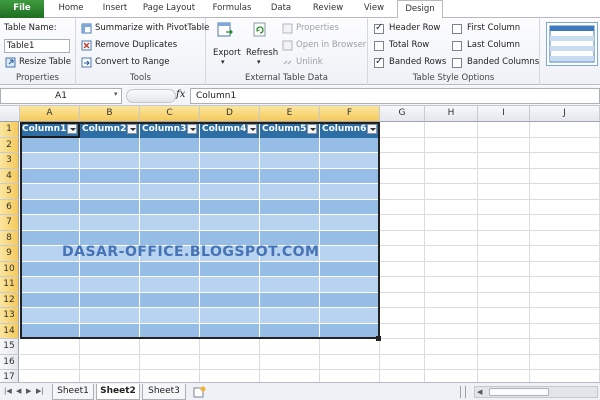 The image size is (600, 400). Describe the element at coordinates (281, 9) in the screenshot. I see `tab-data: Data` at that location.